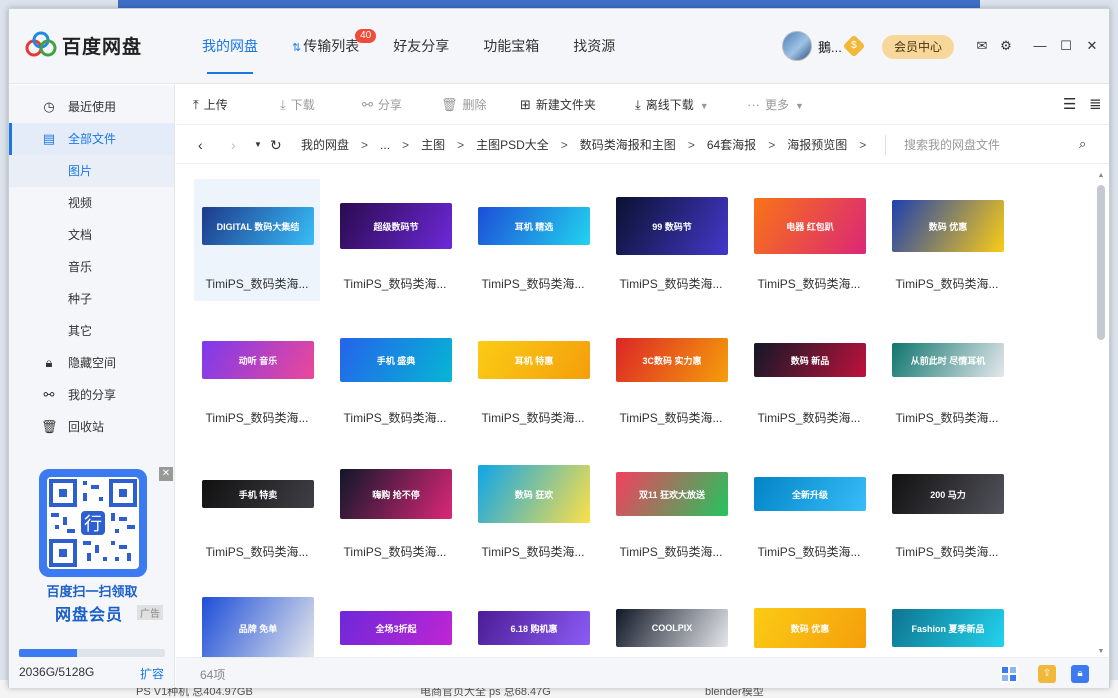 The image size is (1118, 698). What do you see at coordinates (91, 107) in the screenshot?
I see `sidebar-item-recent: ◷ 最近使用` at bounding box center [91, 107].